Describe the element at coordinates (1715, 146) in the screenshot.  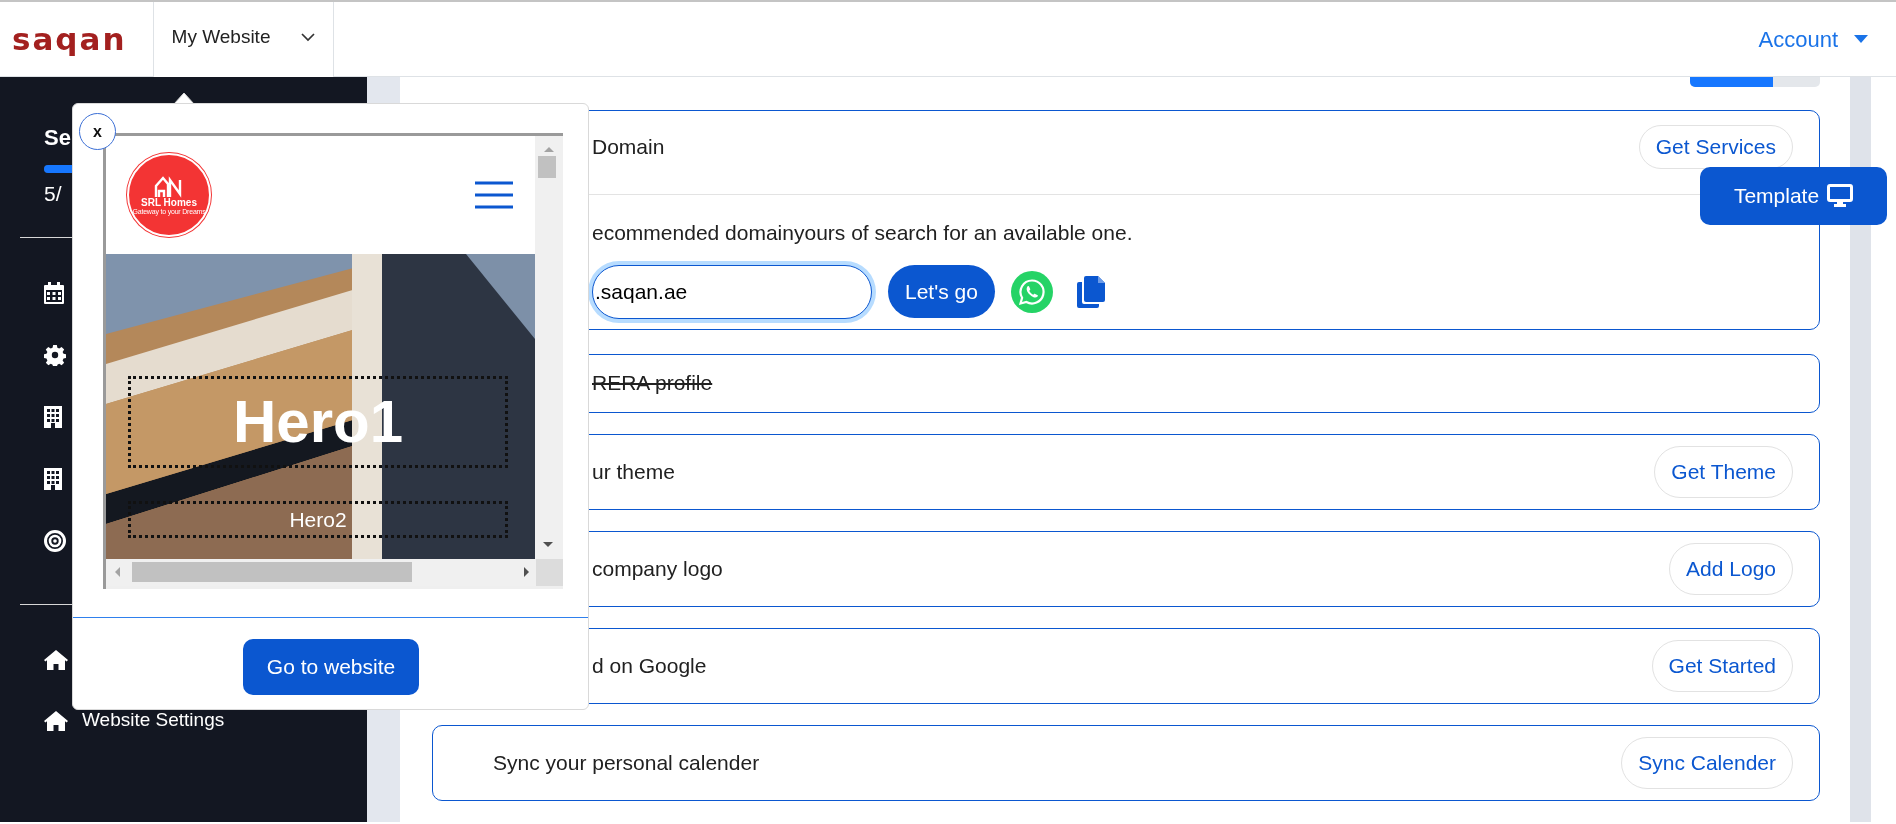
I see `get-services-button: Get Services` at that location.